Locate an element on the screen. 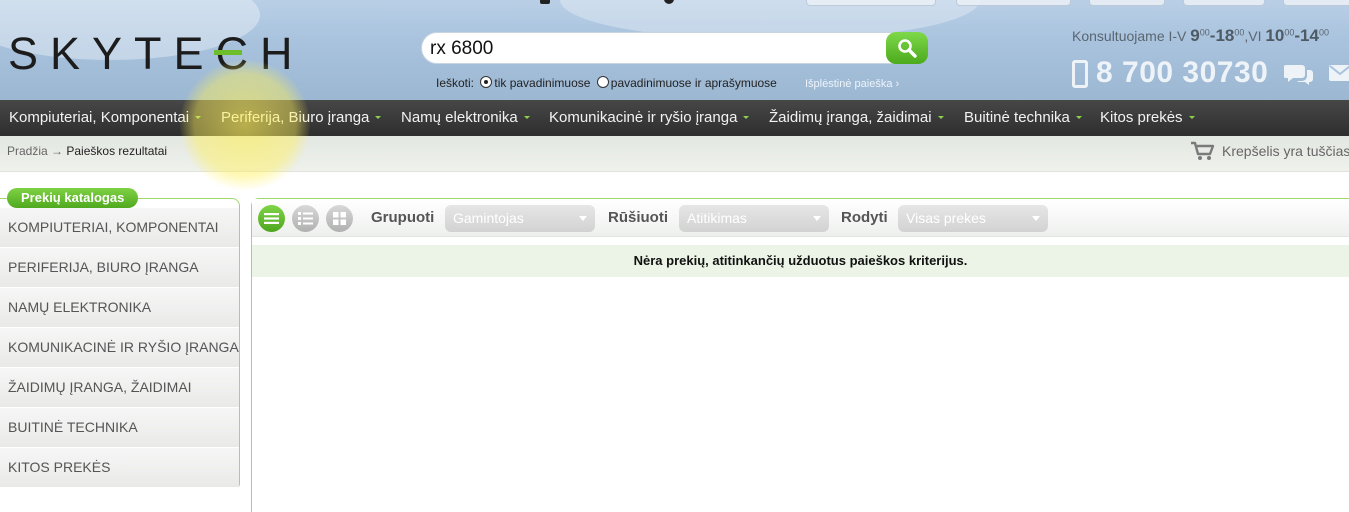 The height and width of the screenshot is (512, 1349). radio-names-desc is located at coordinates (602, 82).